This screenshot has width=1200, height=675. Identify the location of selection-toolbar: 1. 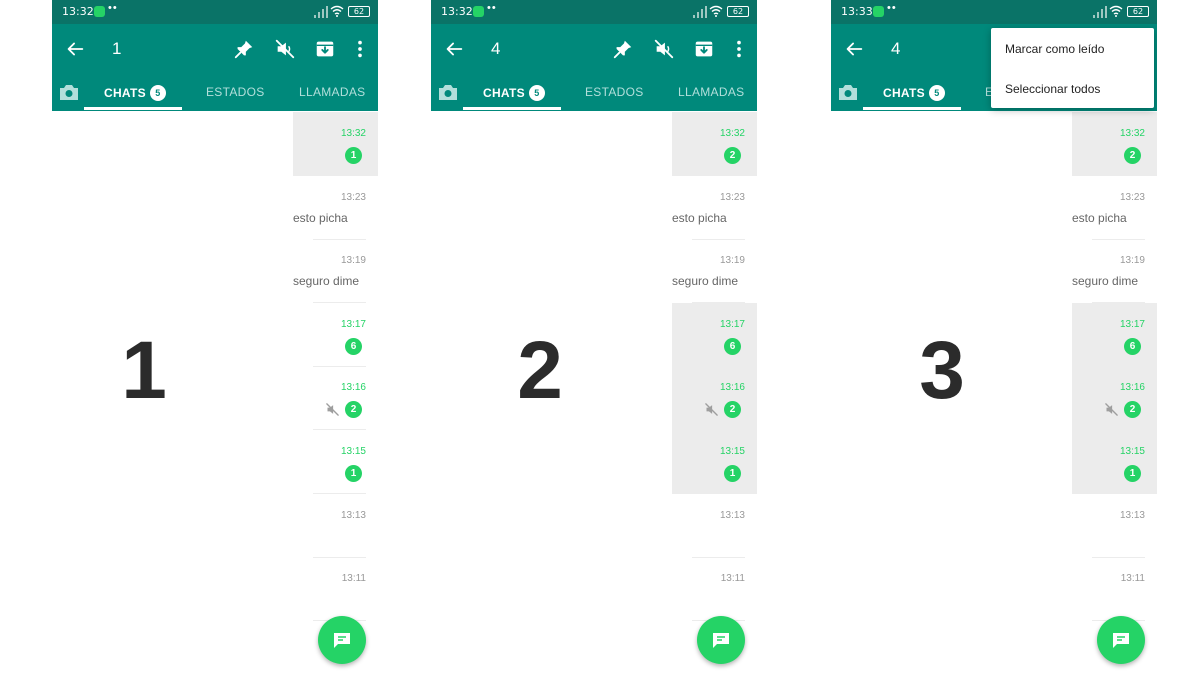
(215, 49).